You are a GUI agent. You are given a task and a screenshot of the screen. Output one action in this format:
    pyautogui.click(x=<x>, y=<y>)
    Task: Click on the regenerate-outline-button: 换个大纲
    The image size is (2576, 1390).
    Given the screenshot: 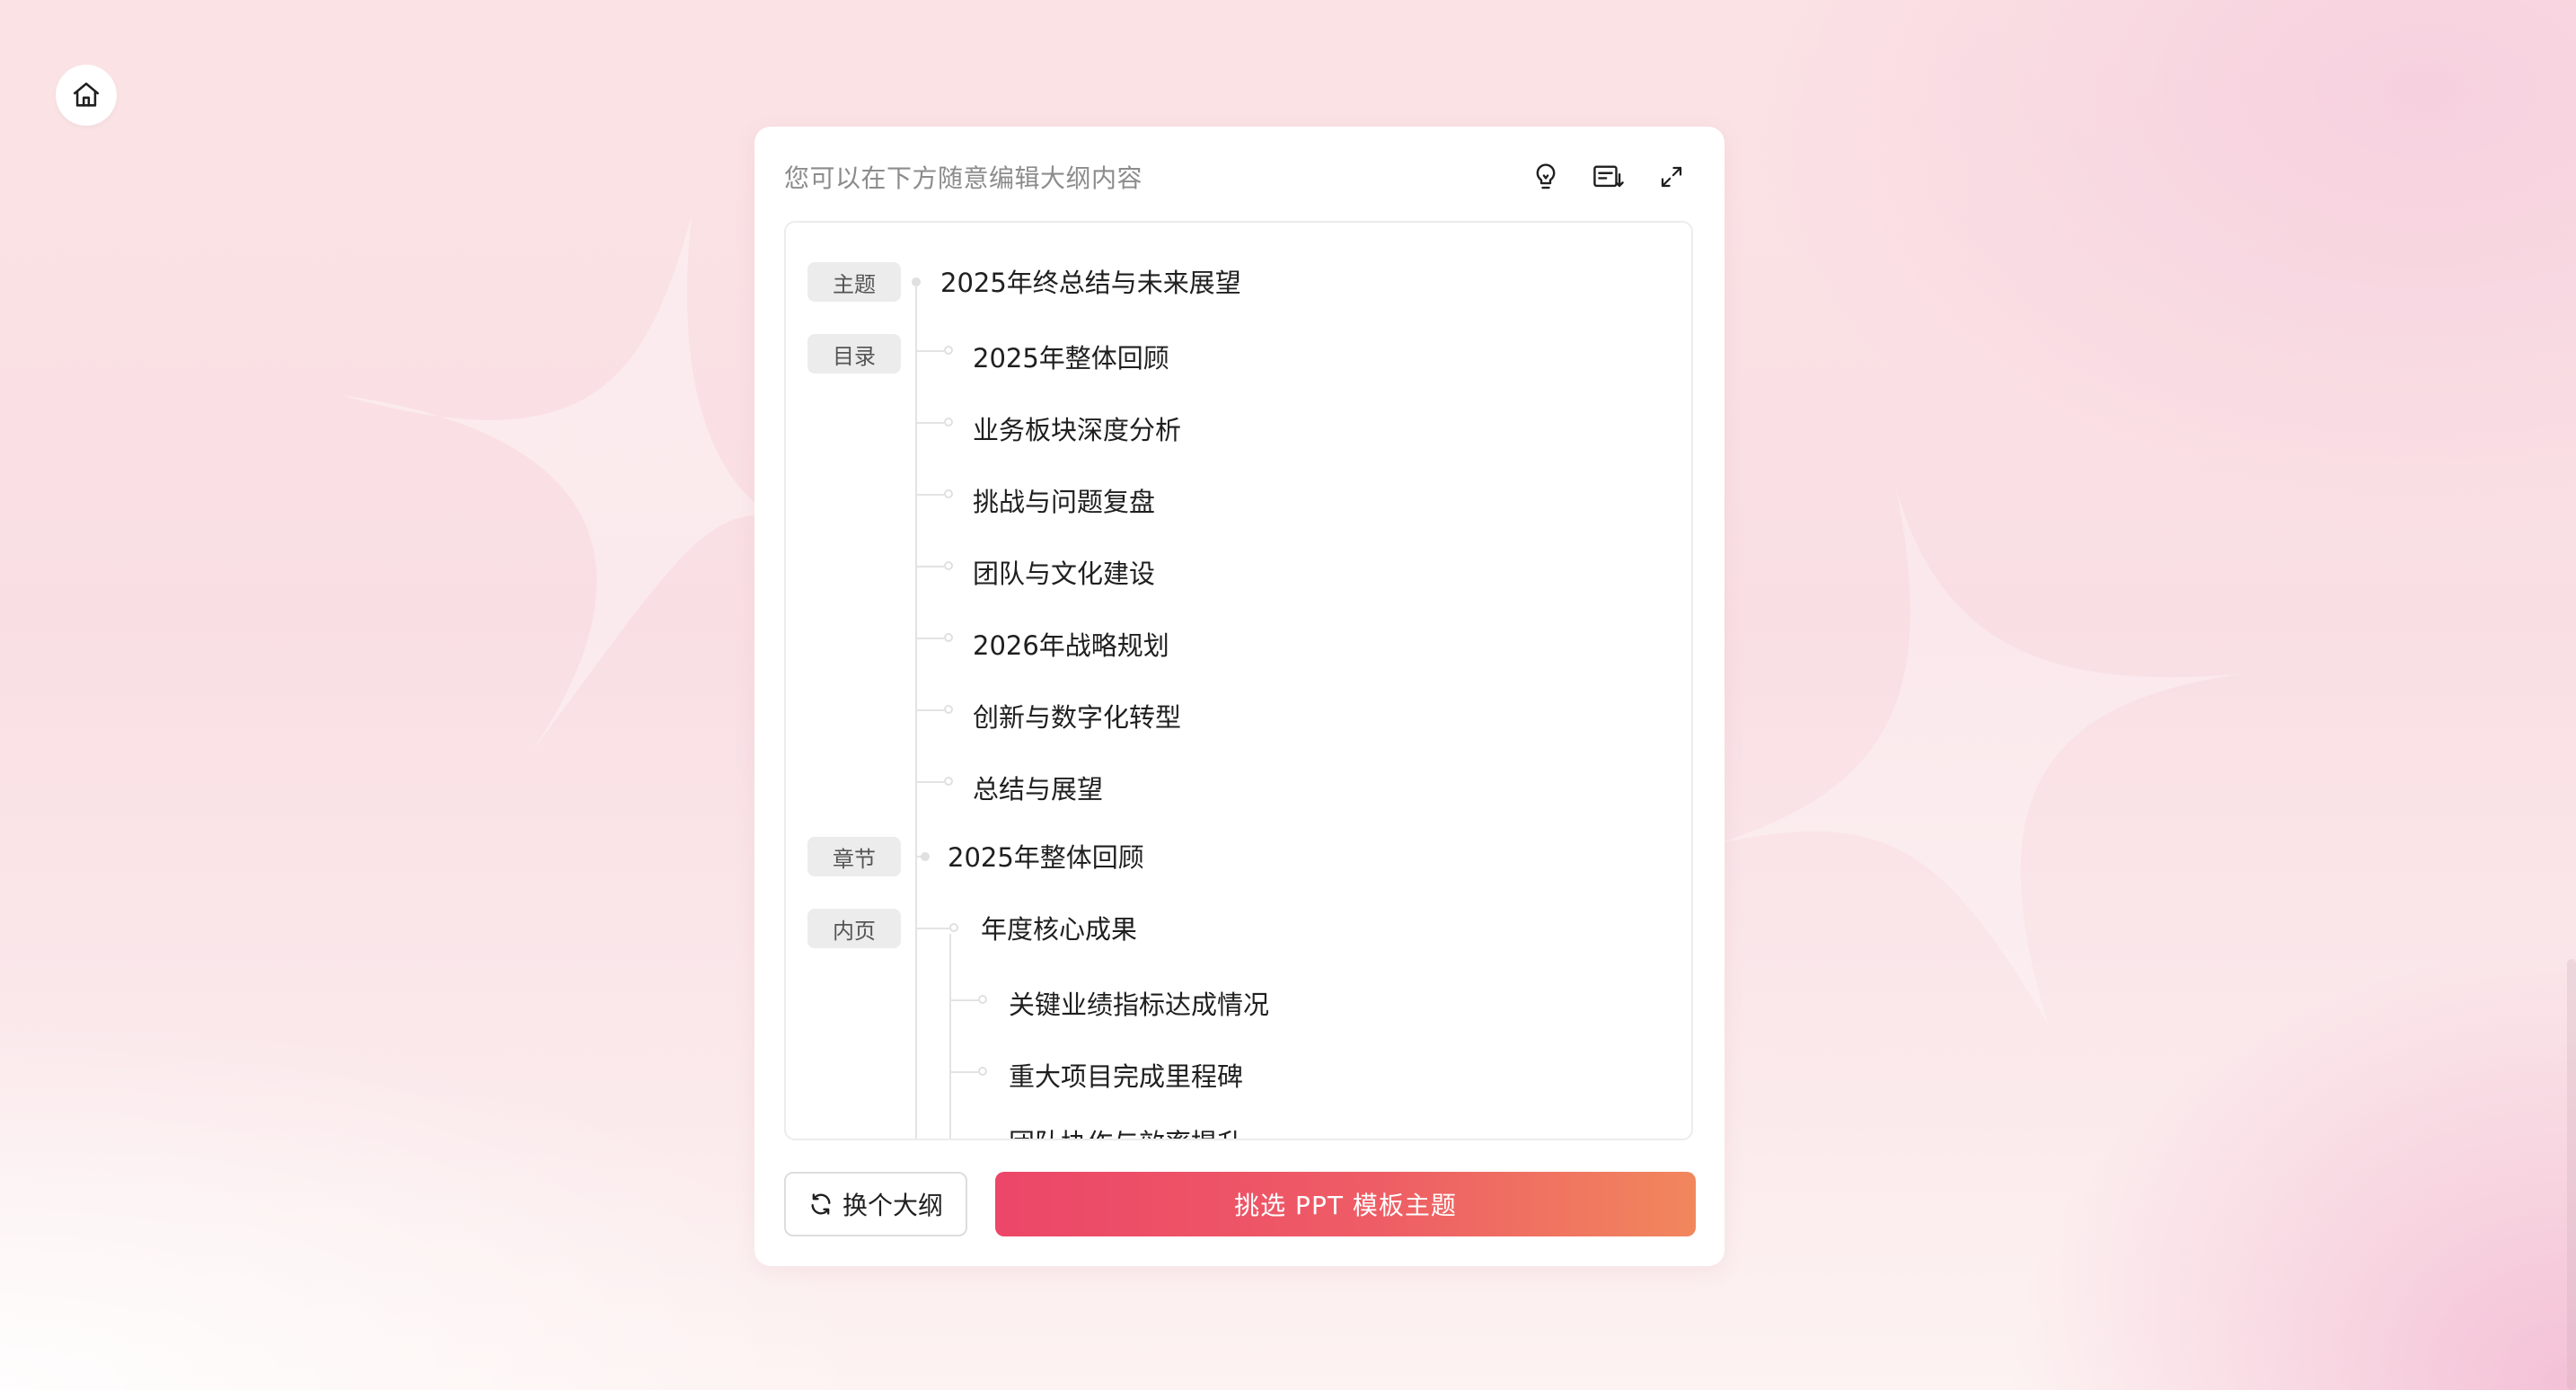 What is the action you would take?
    pyautogui.click(x=875, y=1204)
    